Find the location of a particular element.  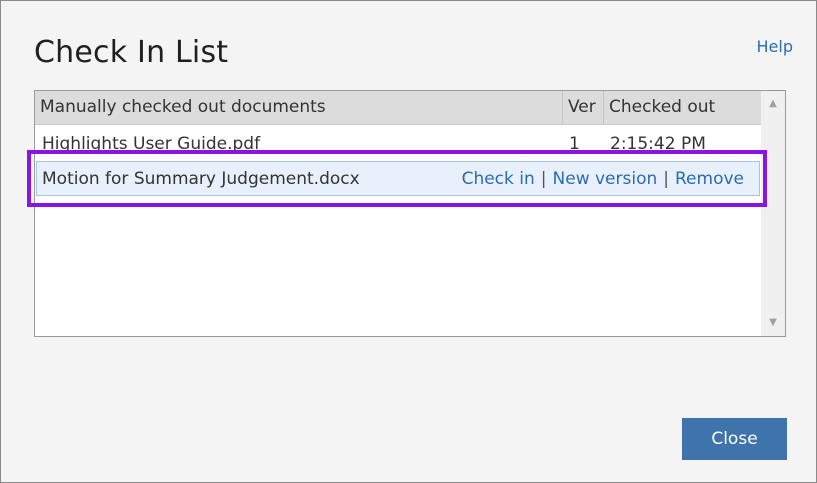

column-header-checked-out: Checked out is located at coordinates (682, 107).